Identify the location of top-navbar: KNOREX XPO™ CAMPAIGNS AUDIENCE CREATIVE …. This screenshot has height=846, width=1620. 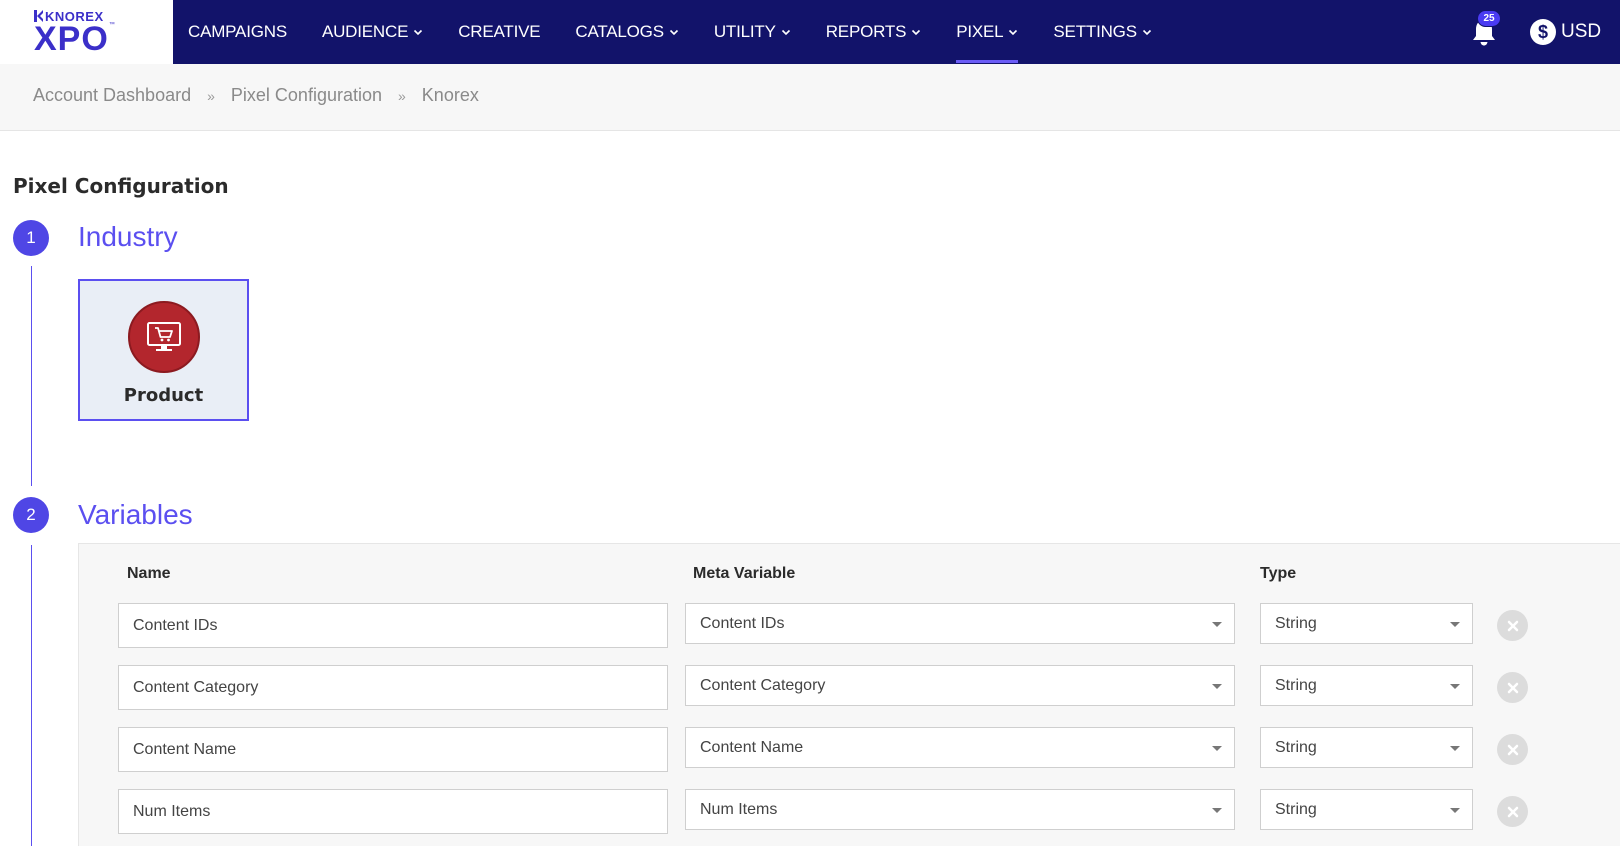
(810, 32).